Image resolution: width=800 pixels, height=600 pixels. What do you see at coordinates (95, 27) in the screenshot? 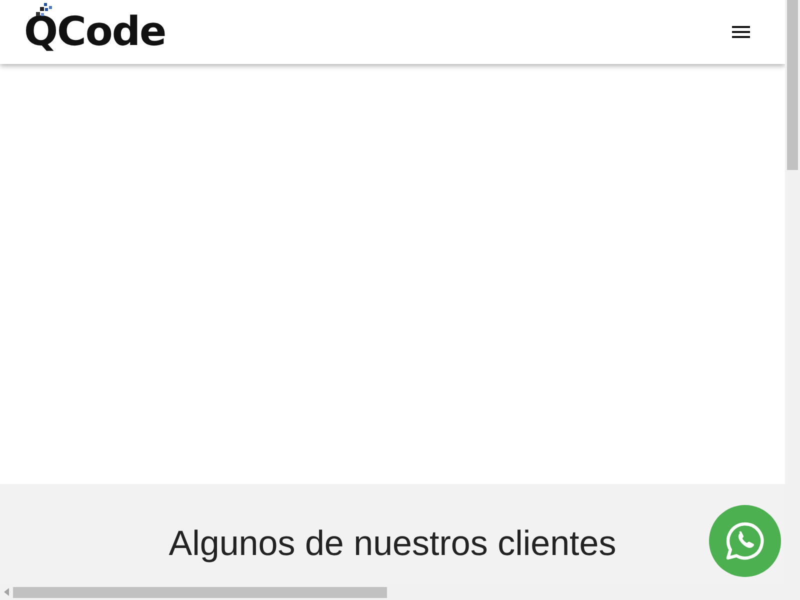
I see `logo: QCode` at bounding box center [95, 27].